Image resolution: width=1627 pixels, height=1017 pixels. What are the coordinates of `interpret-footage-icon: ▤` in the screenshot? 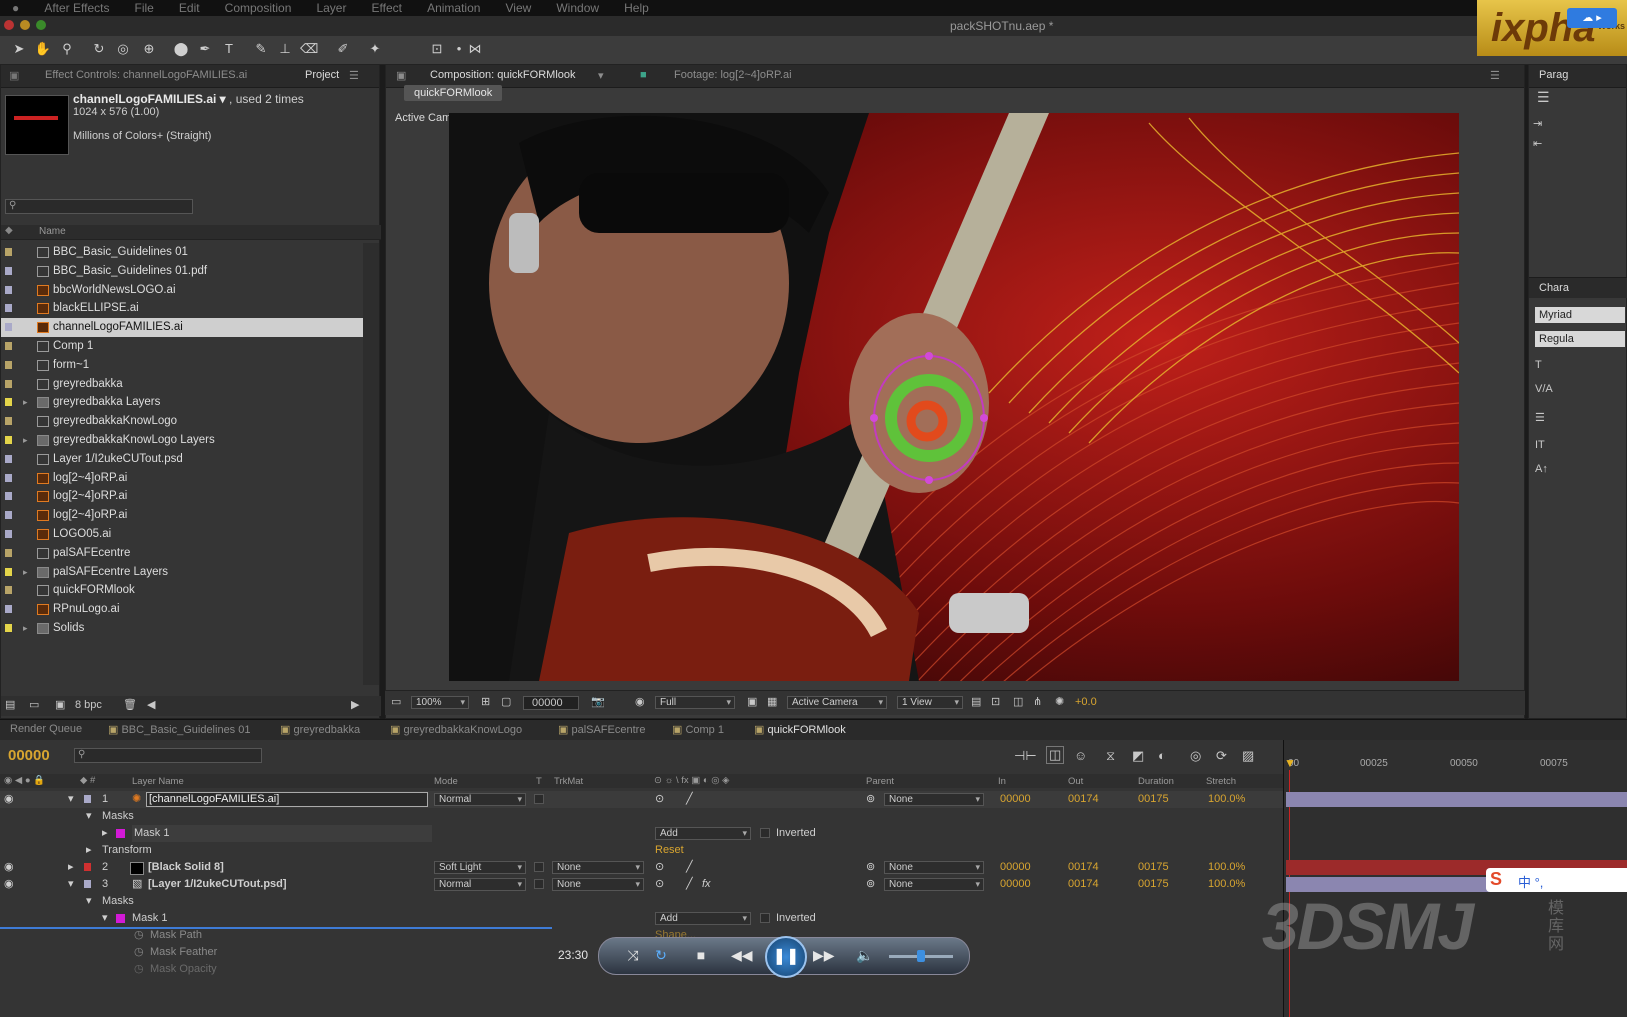 It's located at (10, 704).